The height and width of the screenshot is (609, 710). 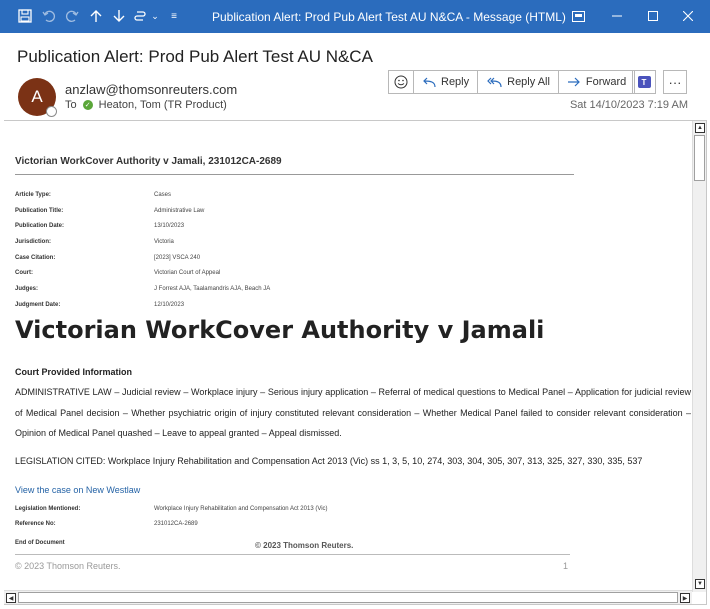 I want to click on to-label: To, so click(x=71, y=105).